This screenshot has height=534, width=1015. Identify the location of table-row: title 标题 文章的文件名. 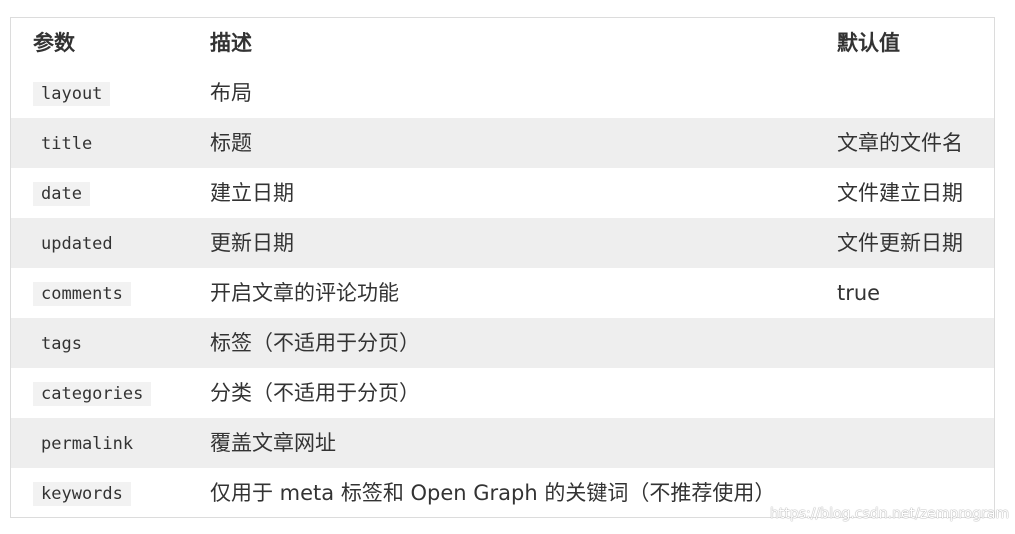
(502, 143).